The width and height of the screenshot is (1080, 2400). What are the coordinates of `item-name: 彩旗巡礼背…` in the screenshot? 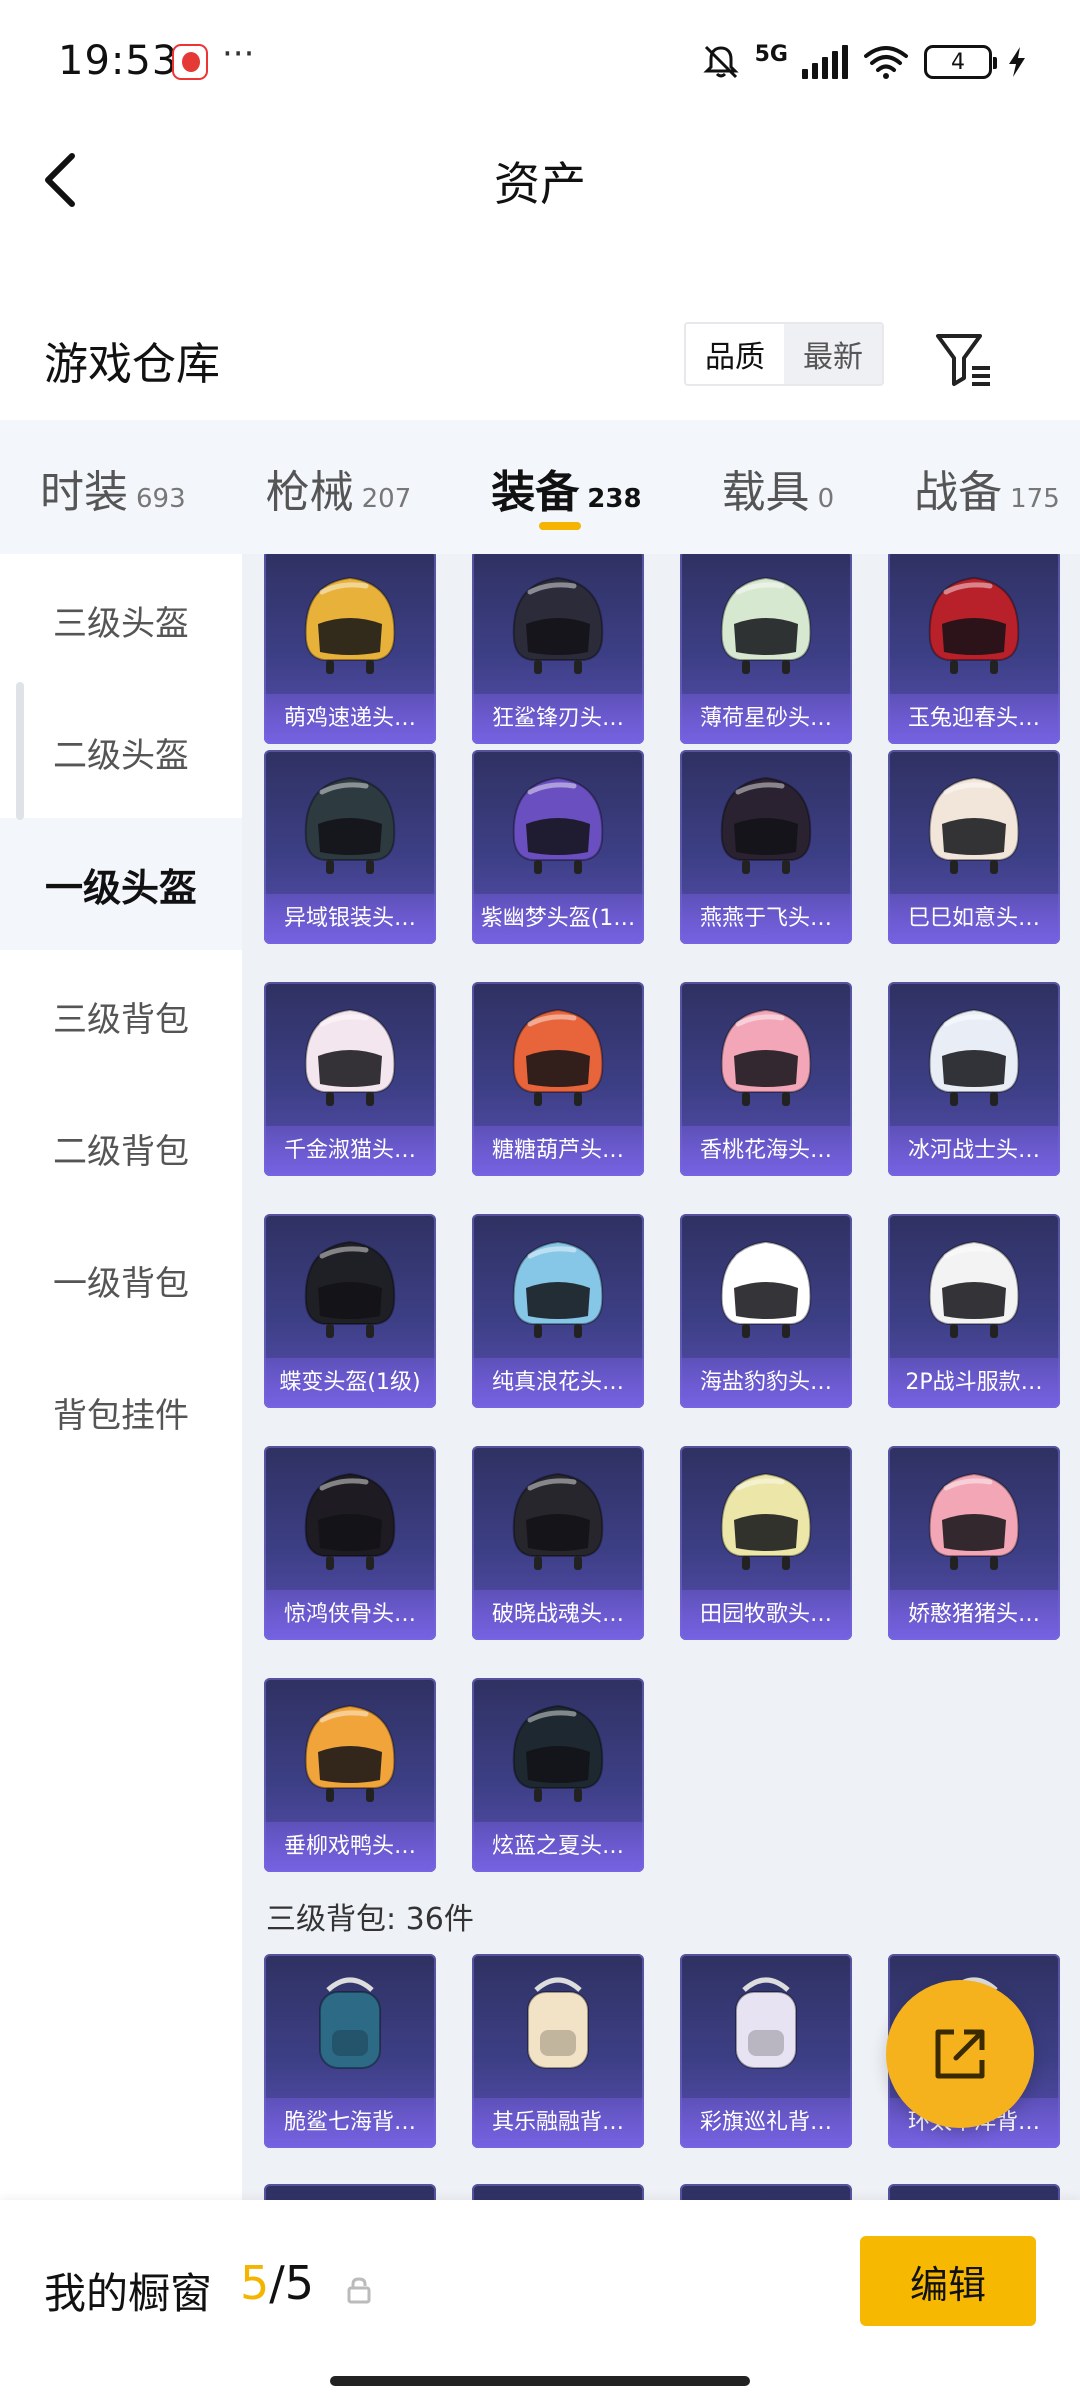 It's located at (766, 2123).